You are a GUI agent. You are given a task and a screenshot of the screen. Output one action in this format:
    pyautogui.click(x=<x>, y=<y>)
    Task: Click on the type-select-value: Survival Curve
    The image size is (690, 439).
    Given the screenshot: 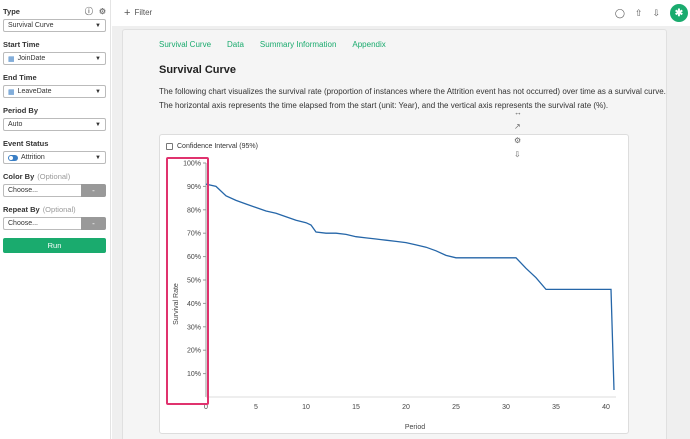 What is the action you would take?
    pyautogui.click(x=31, y=25)
    